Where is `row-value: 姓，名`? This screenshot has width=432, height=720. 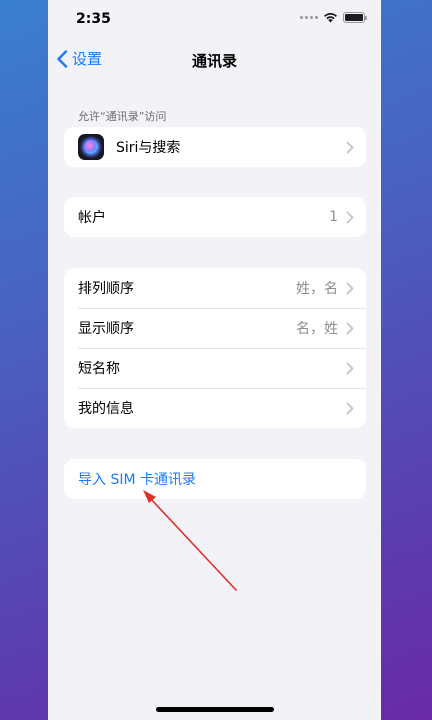
row-value: 姓，名 is located at coordinates (317, 289).